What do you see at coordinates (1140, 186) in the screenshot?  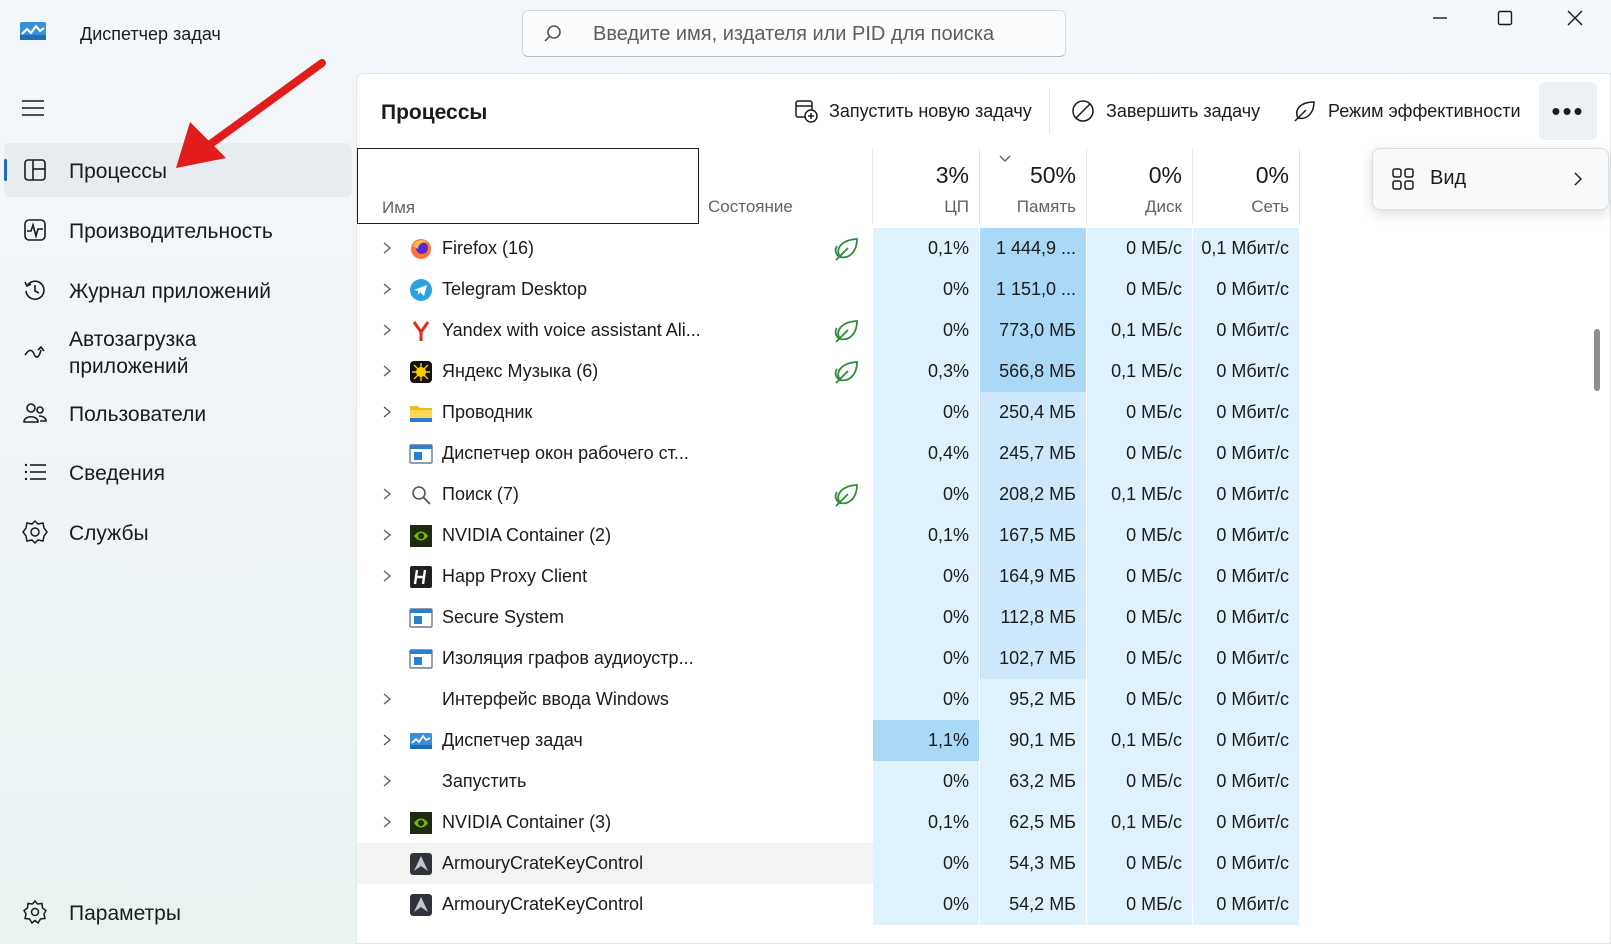 I see `column-header-disk: 0% Диск` at bounding box center [1140, 186].